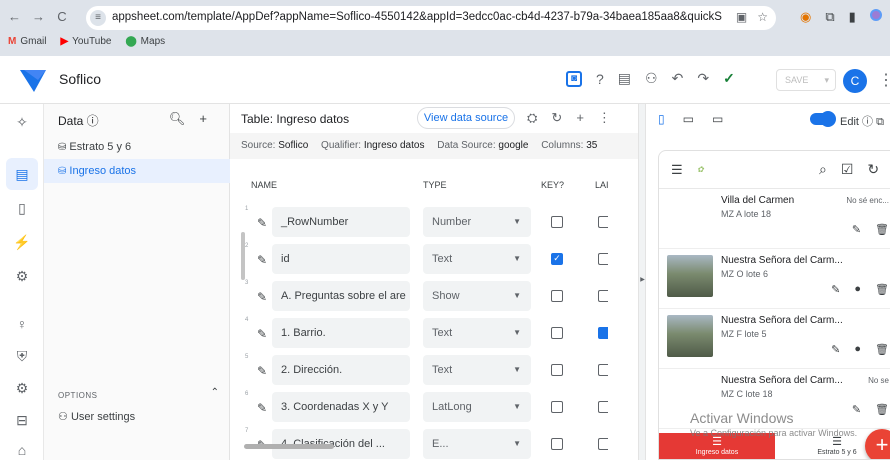 This screenshot has width=890, height=466. Describe the element at coordinates (215, 392) in the screenshot. I see `chevron-up-icon: ⌃` at that location.